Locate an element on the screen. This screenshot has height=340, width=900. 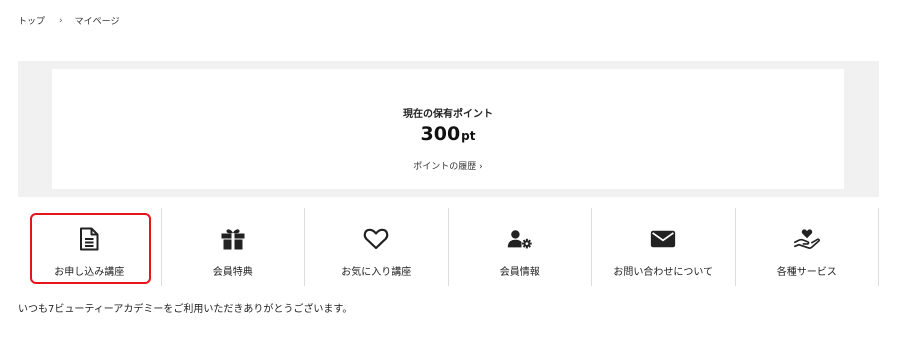
points-number: 300 is located at coordinates (440, 134).